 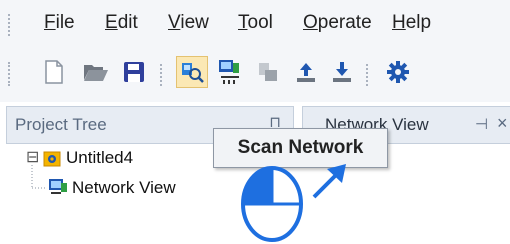 I want to click on settings-gear-icon, so click(x=398, y=72).